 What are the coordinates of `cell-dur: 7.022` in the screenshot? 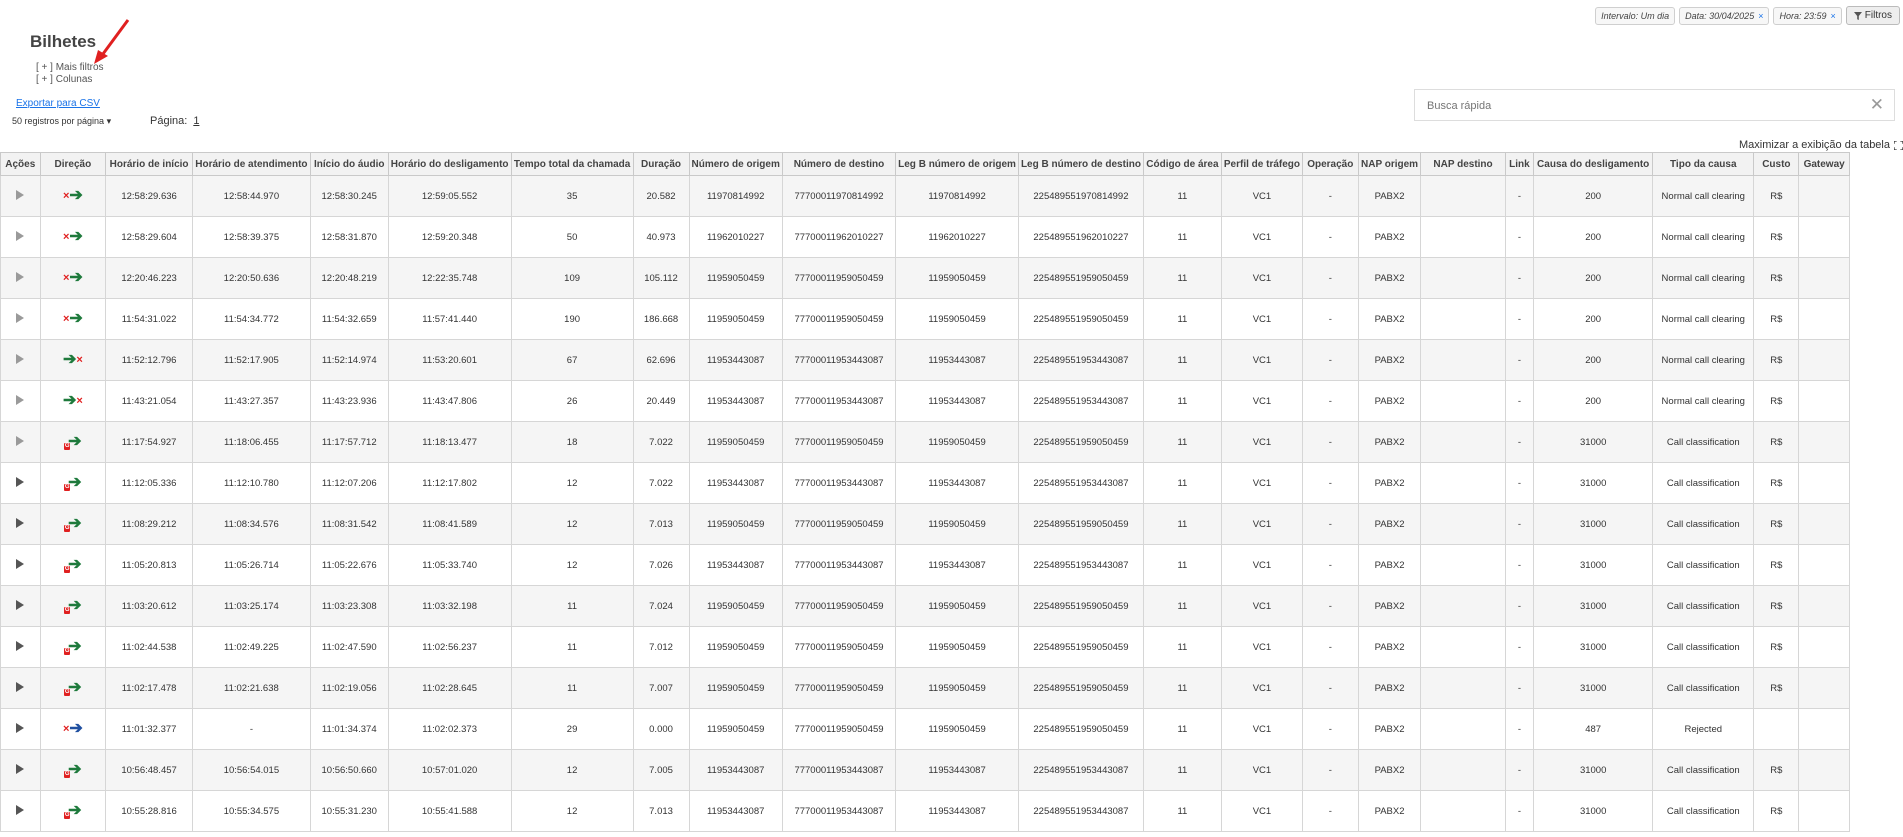 It's located at (661, 442).